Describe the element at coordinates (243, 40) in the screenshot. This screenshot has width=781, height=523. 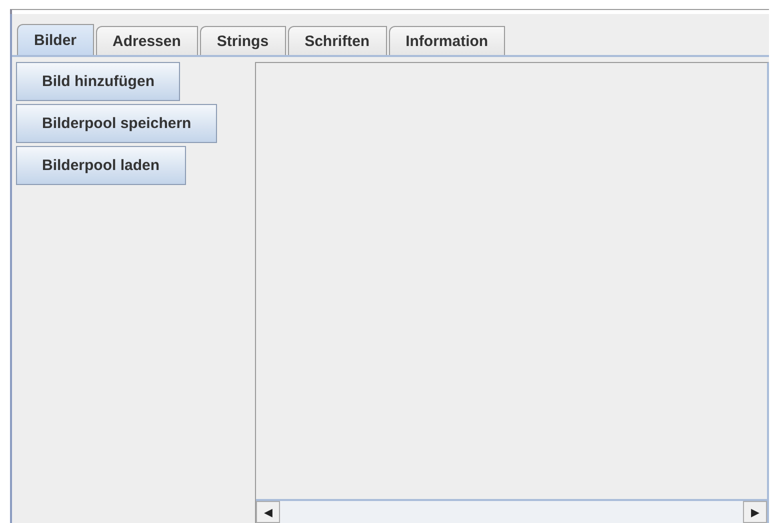
I see `tab: Strings` at that location.